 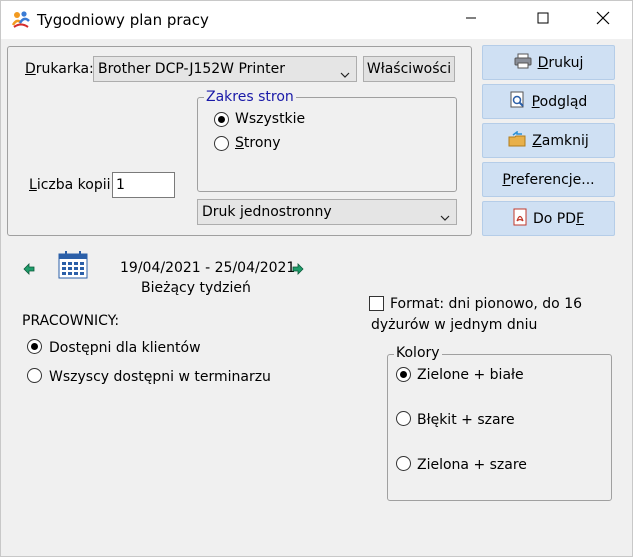 I want to click on close-button-label: Zamknij, so click(x=560, y=140).